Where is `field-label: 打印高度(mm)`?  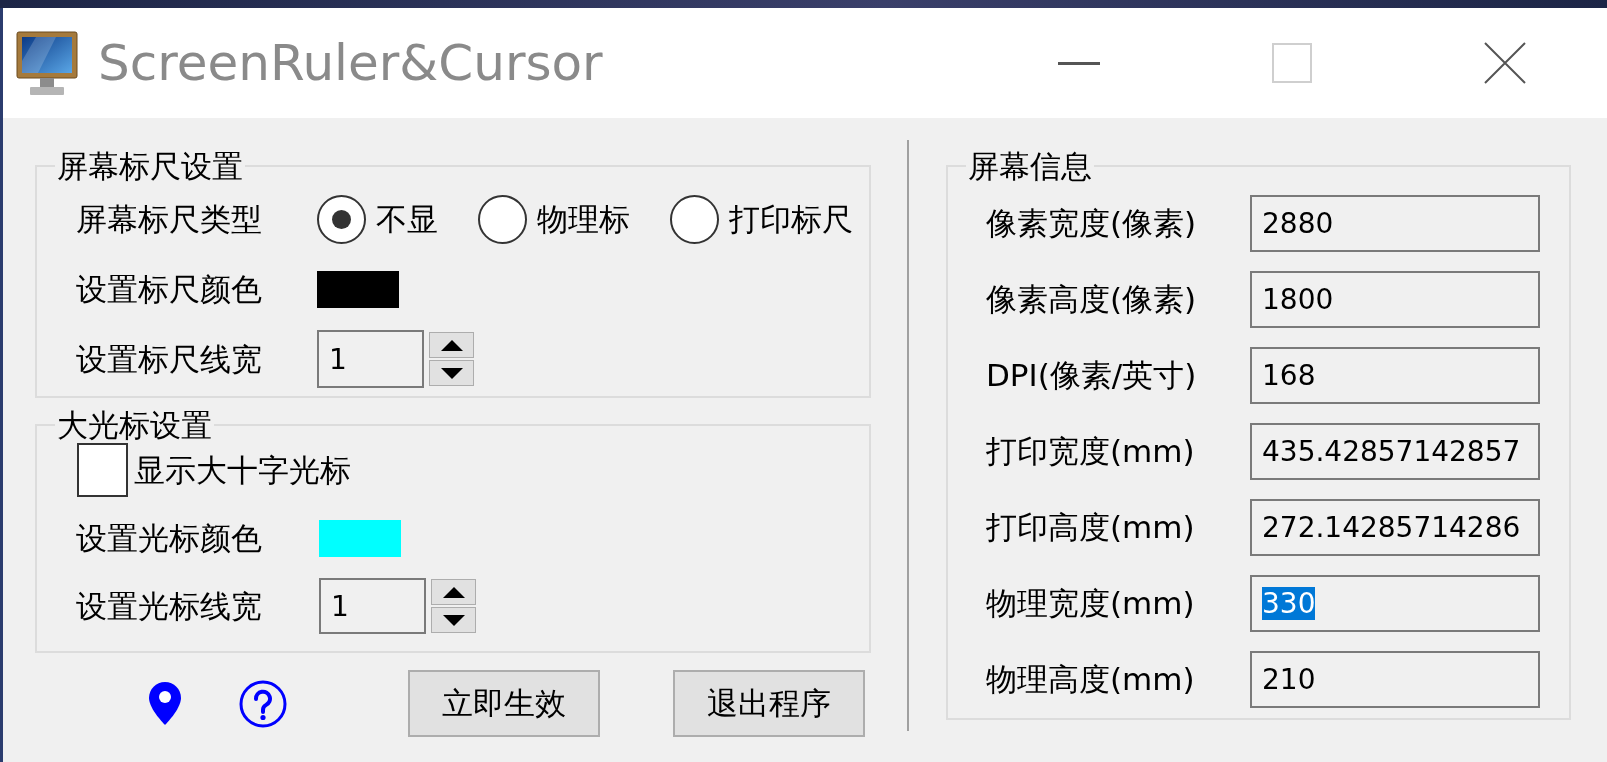
field-label: 打印高度(mm) is located at coordinates (1090, 527).